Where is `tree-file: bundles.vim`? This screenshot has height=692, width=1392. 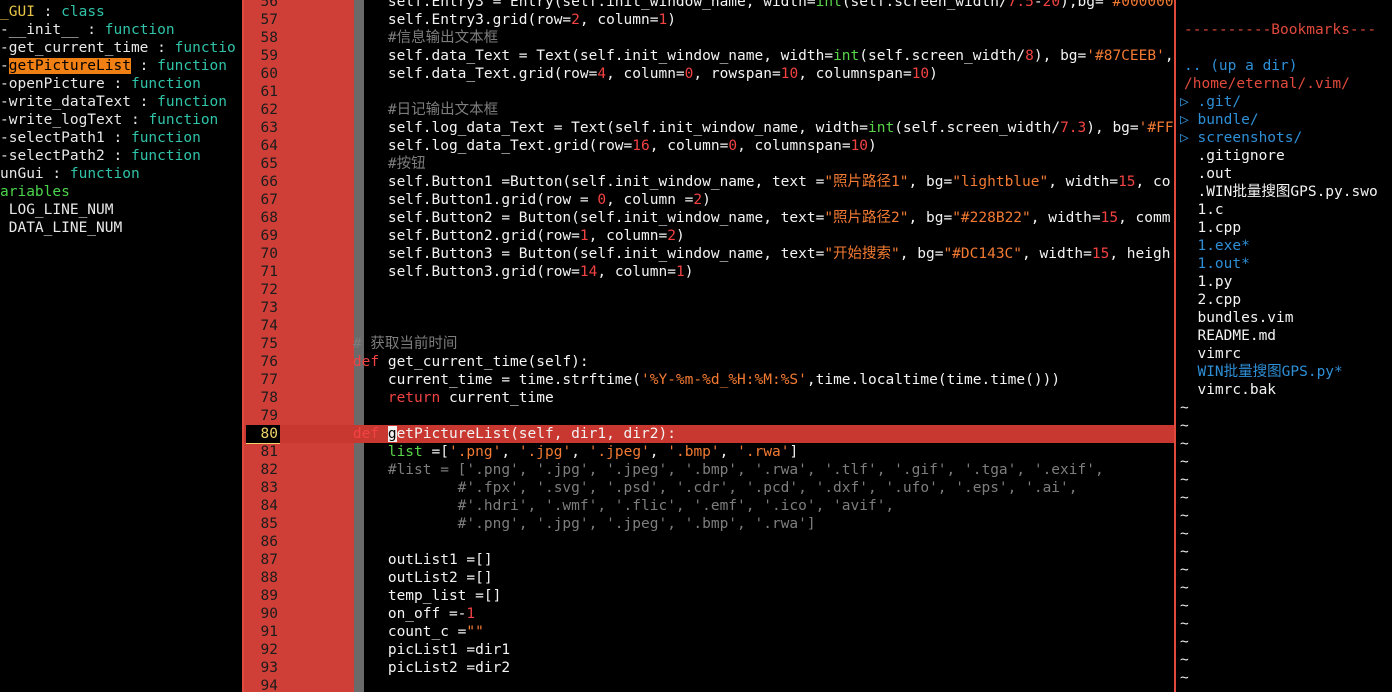
tree-file: bundles.vim is located at coordinates (1236, 318).